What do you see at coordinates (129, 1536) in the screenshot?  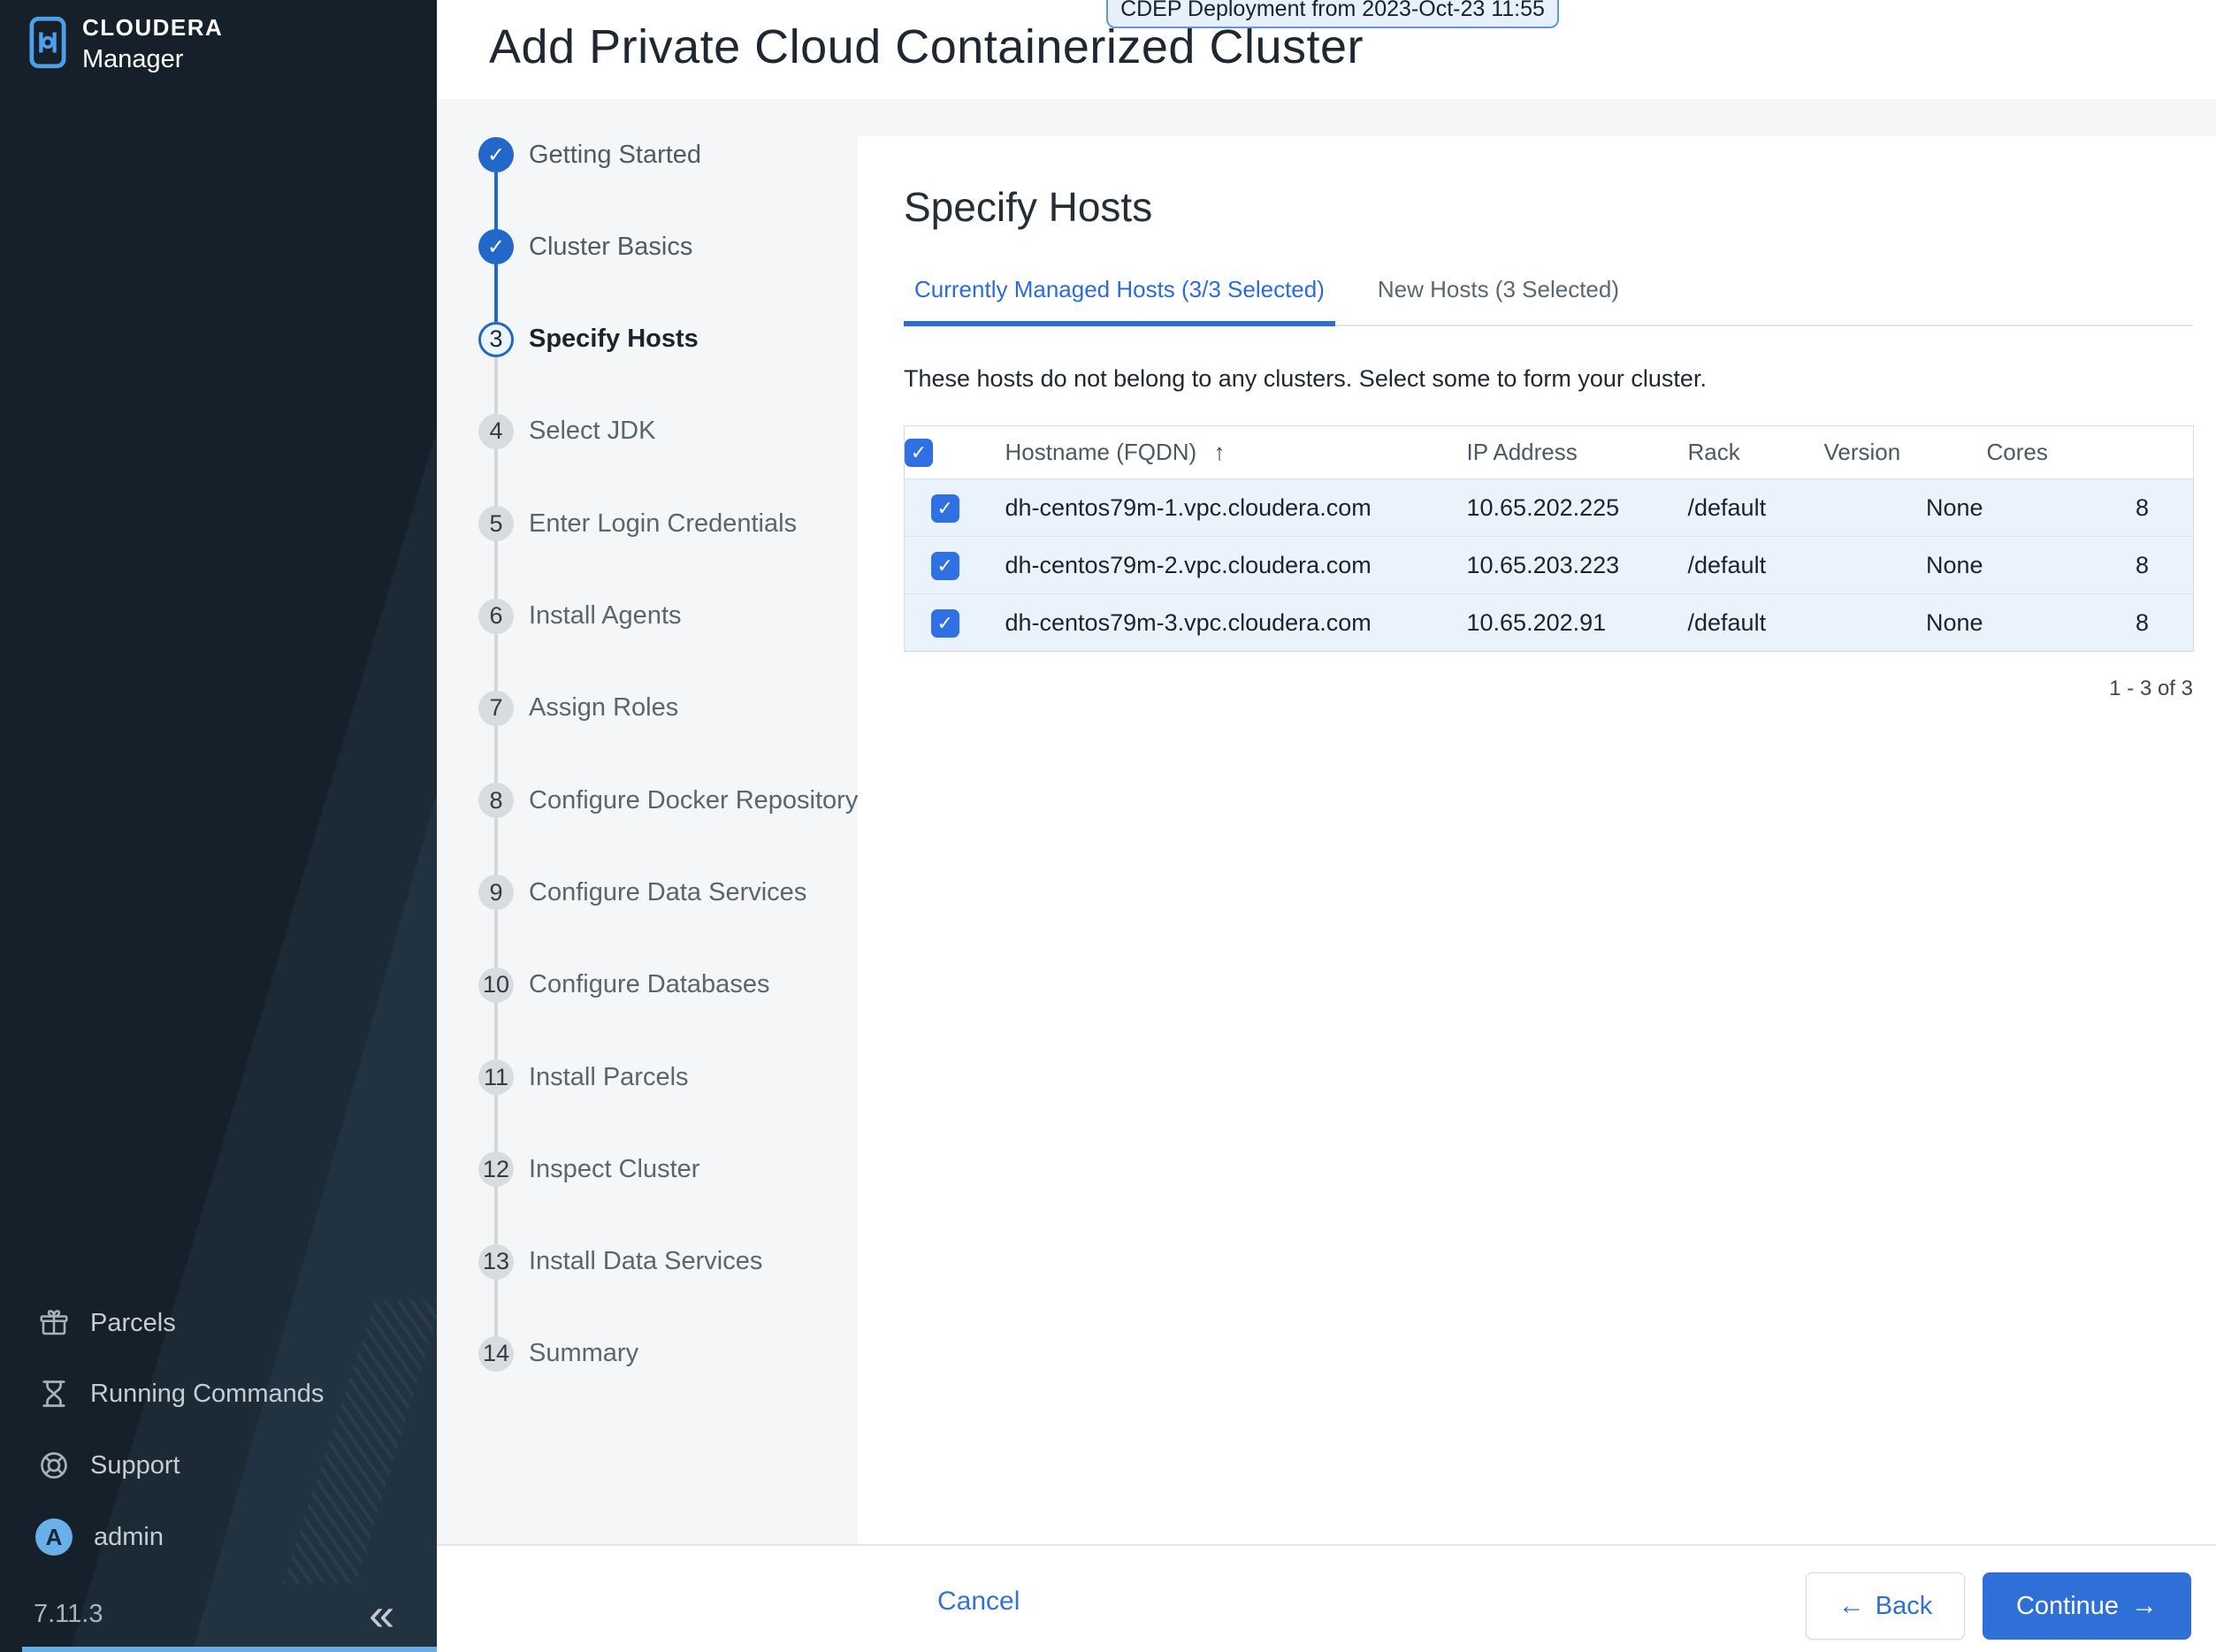 I see `username-label: admin` at bounding box center [129, 1536].